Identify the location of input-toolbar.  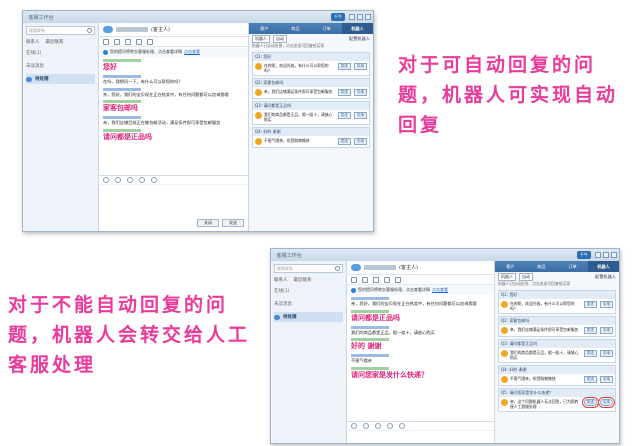
(420, 426).